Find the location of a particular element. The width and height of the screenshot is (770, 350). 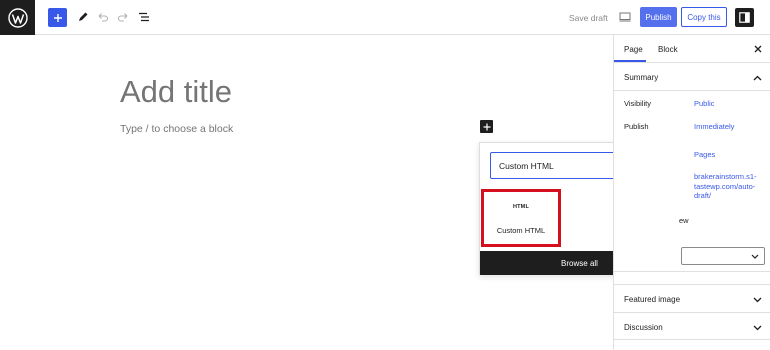

undo-icon is located at coordinates (103, 17).